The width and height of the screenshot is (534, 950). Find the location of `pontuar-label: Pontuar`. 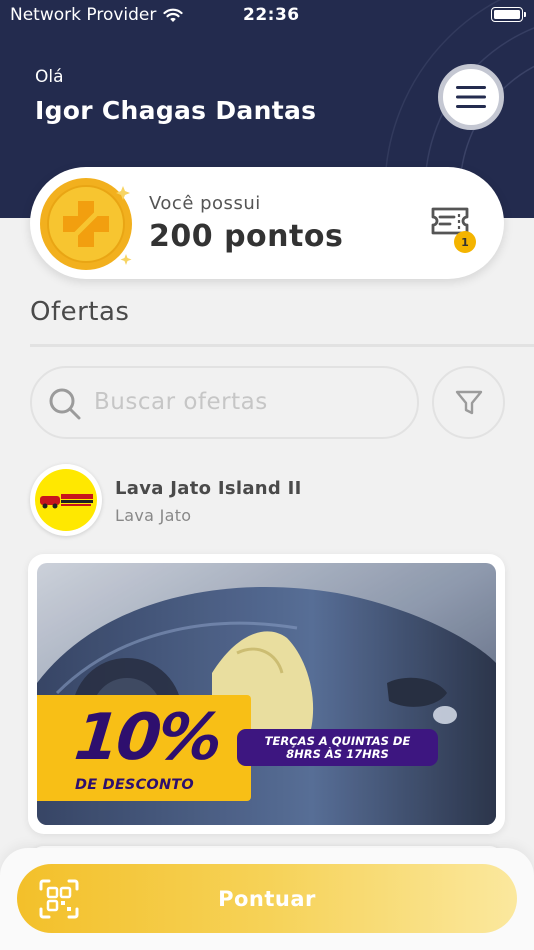

pontuar-label: Pontuar is located at coordinates (267, 898).